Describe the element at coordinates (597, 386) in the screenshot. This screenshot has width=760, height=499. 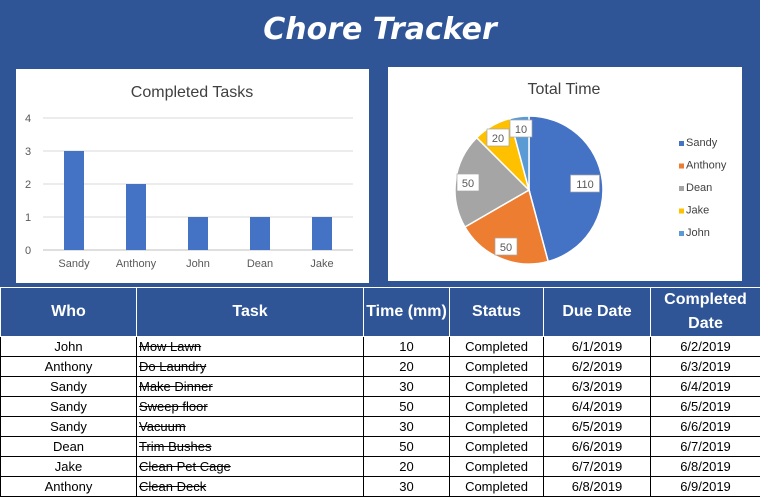
I see `due-date-cell: 6/3/2019` at that location.